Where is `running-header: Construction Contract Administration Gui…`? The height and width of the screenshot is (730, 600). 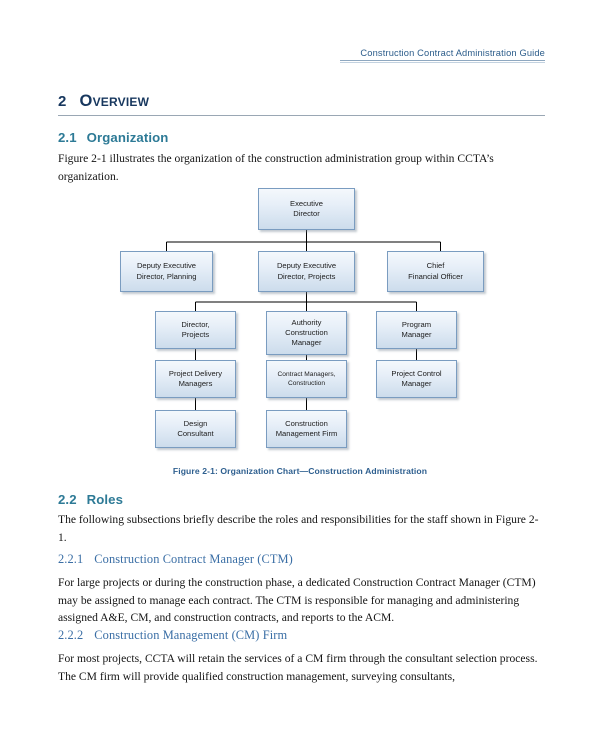
running-header: Construction Contract Administration Gui… is located at coordinates (442, 55).